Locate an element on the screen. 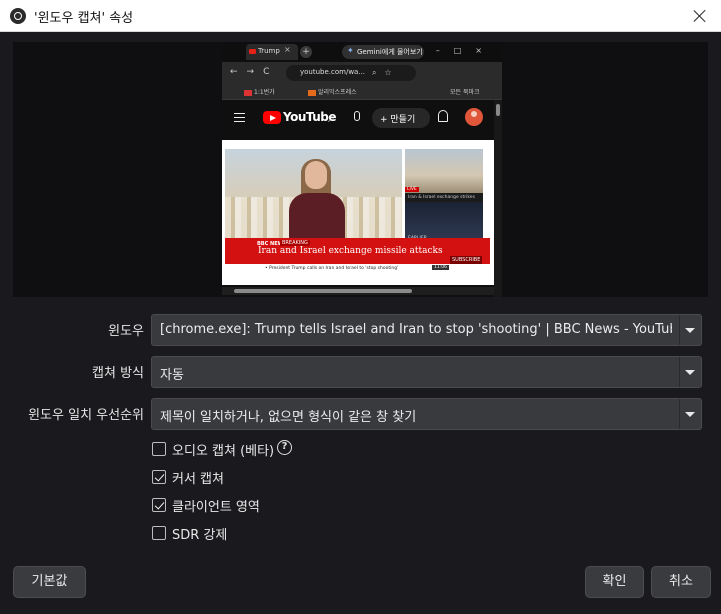 Image resolution: width=721 pixels, height=614 pixels. window-match-priority-label: 윈도우 일치 우선순위 is located at coordinates (86, 415).